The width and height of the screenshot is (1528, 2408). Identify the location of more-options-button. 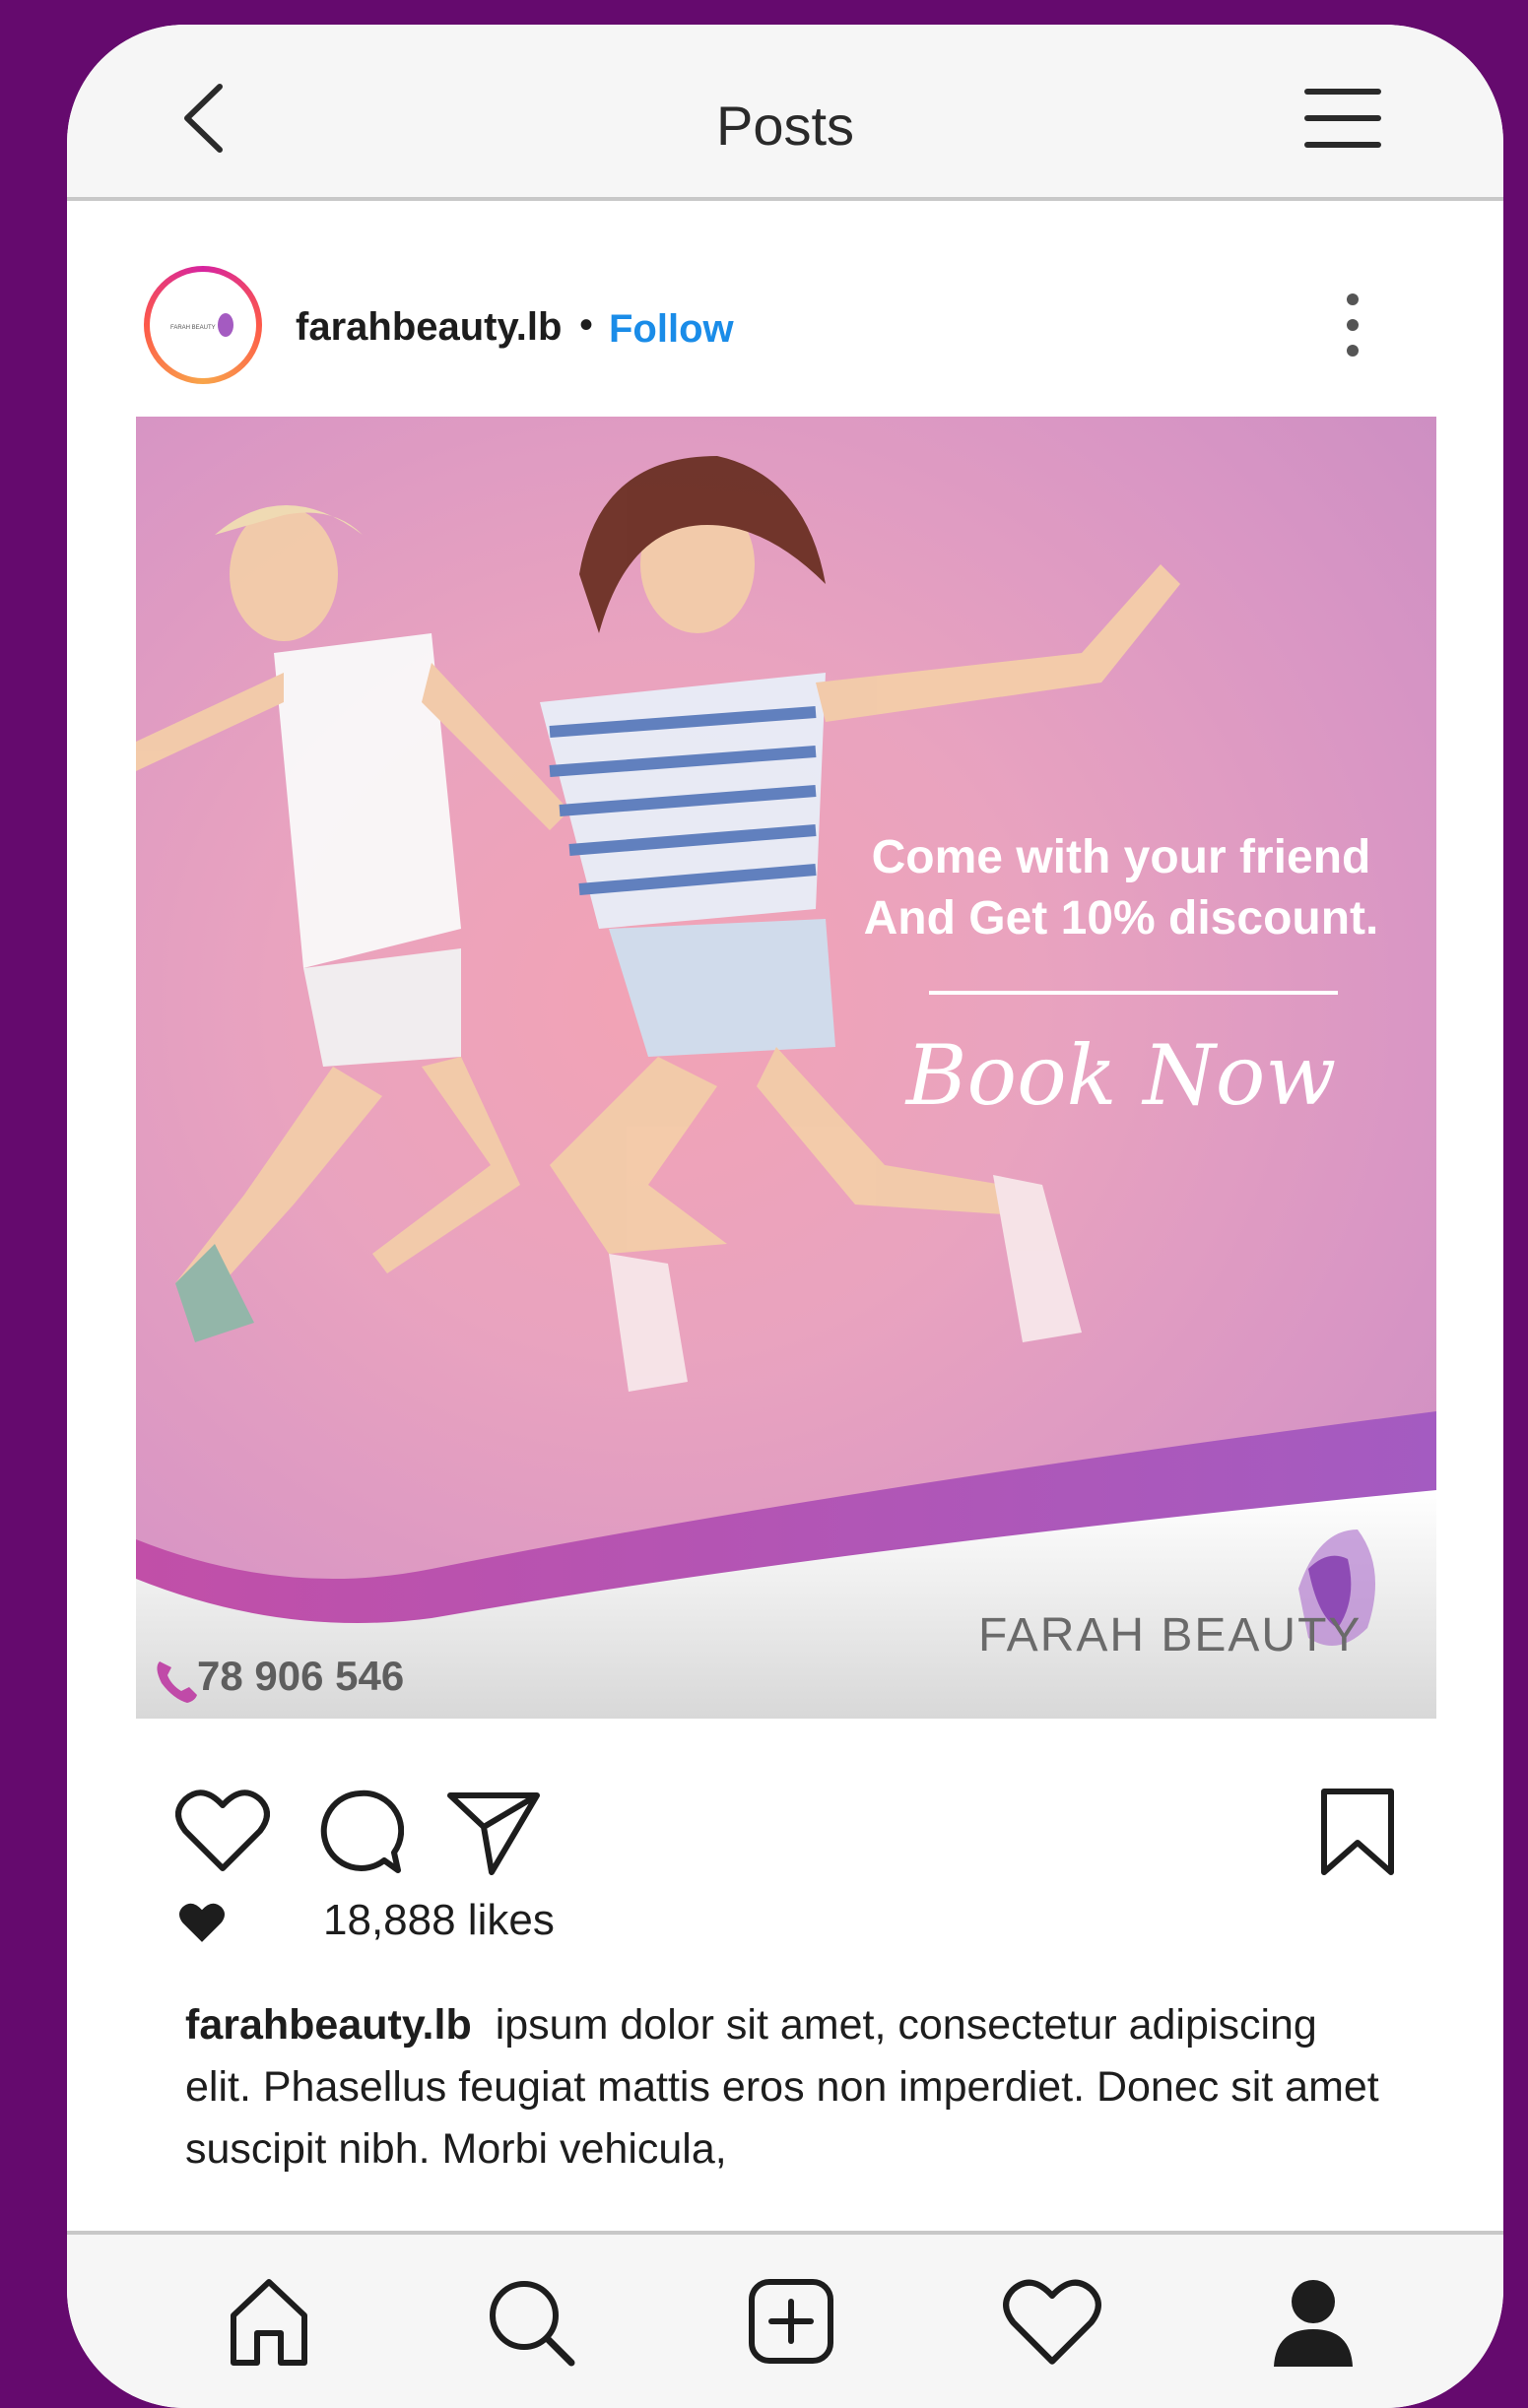
(1352, 325).